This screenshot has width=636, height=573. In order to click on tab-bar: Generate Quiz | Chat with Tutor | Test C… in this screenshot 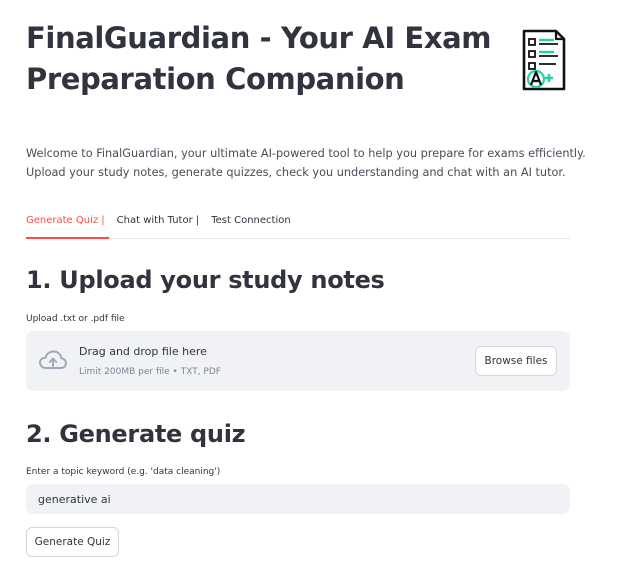, I will do `click(298, 225)`.